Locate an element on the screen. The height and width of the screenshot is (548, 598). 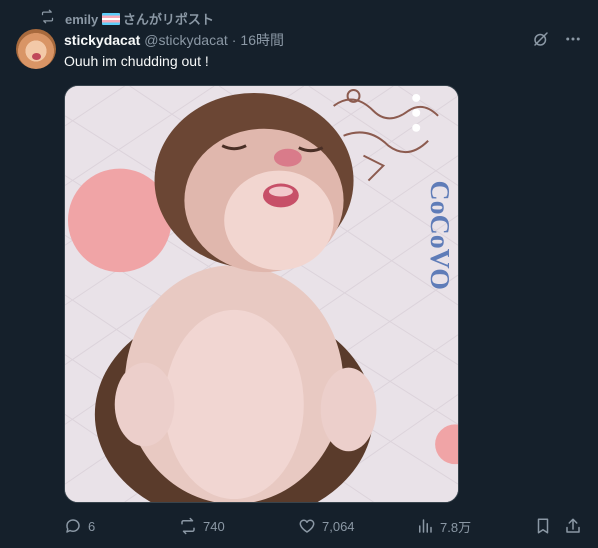
view-count: 7.8万 is located at coordinates (456, 527).